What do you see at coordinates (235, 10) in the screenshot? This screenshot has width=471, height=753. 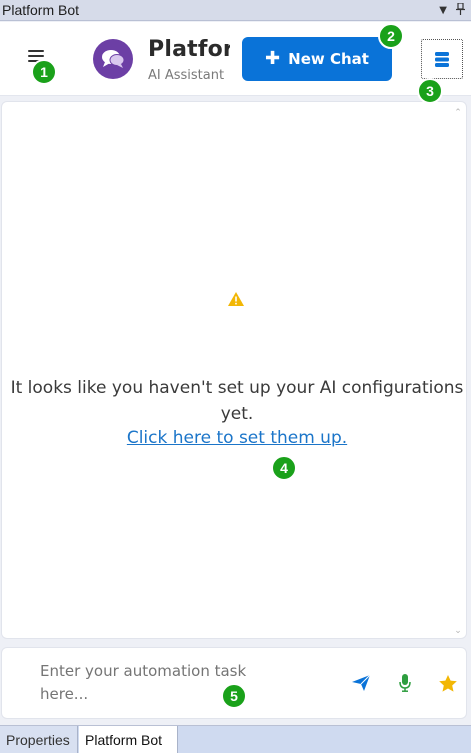 I see `panel-title-bar: Platform Bot ▼` at bounding box center [235, 10].